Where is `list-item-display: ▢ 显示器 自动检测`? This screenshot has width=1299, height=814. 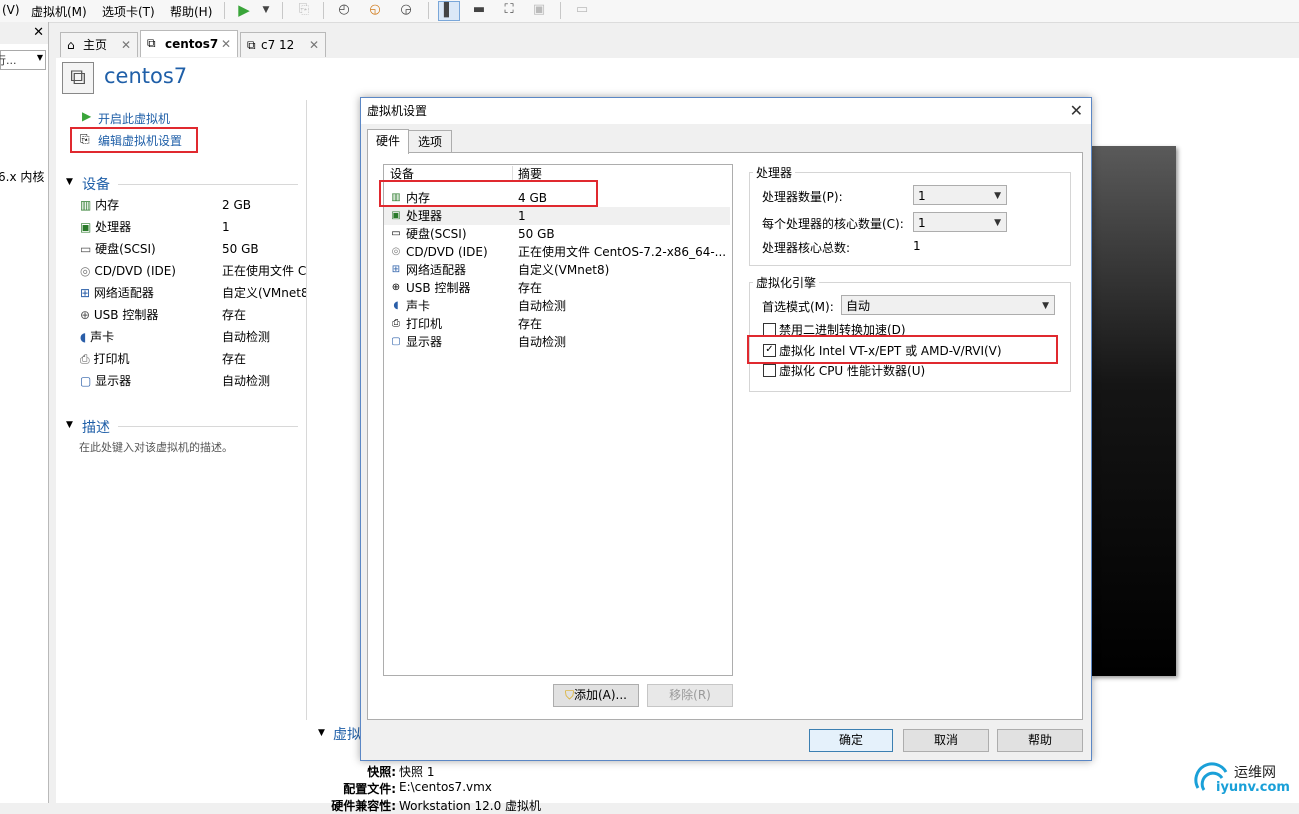 list-item-display: ▢ 显示器 自动检测 is located at coordinates (557, 342).